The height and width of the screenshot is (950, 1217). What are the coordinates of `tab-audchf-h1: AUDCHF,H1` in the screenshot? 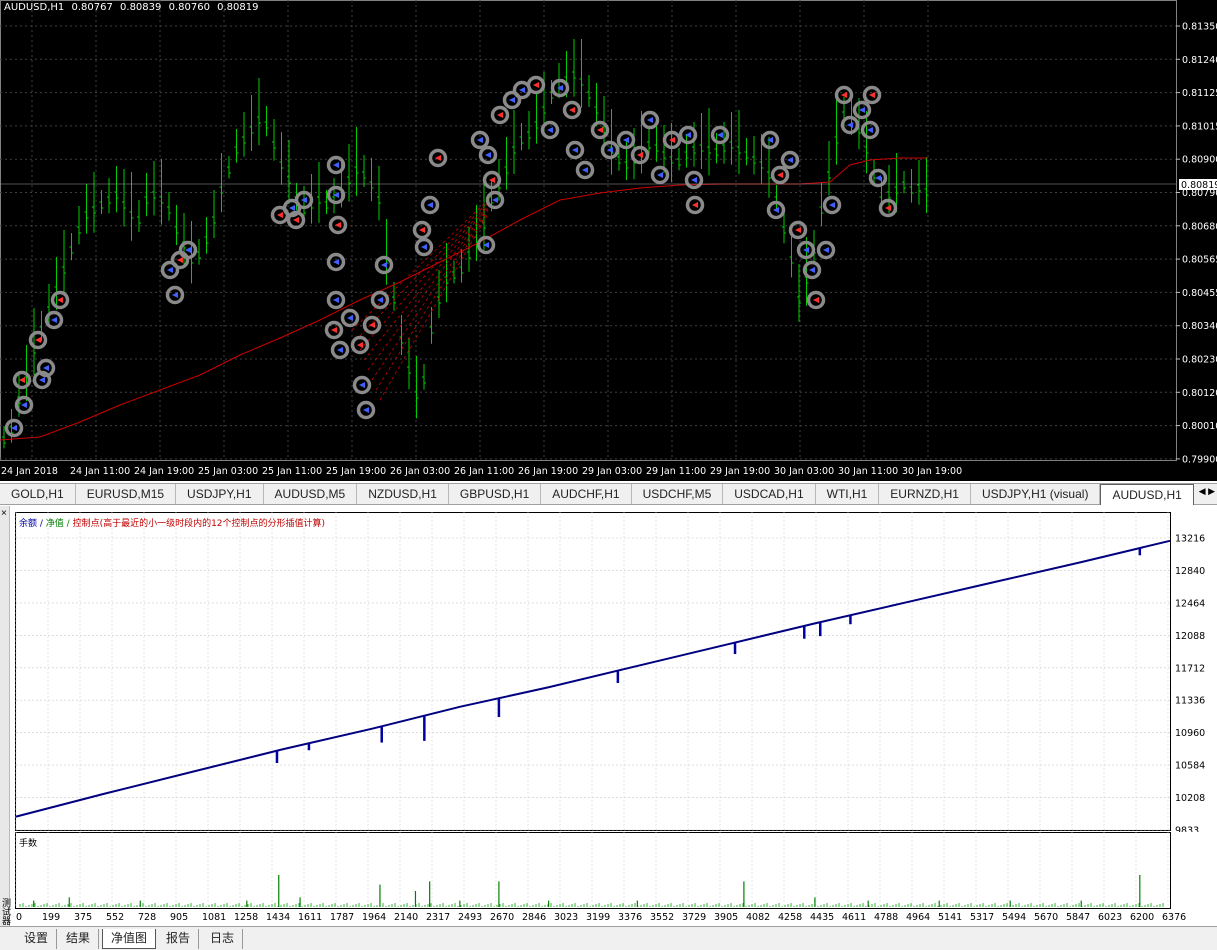 It's located at (586, 494).